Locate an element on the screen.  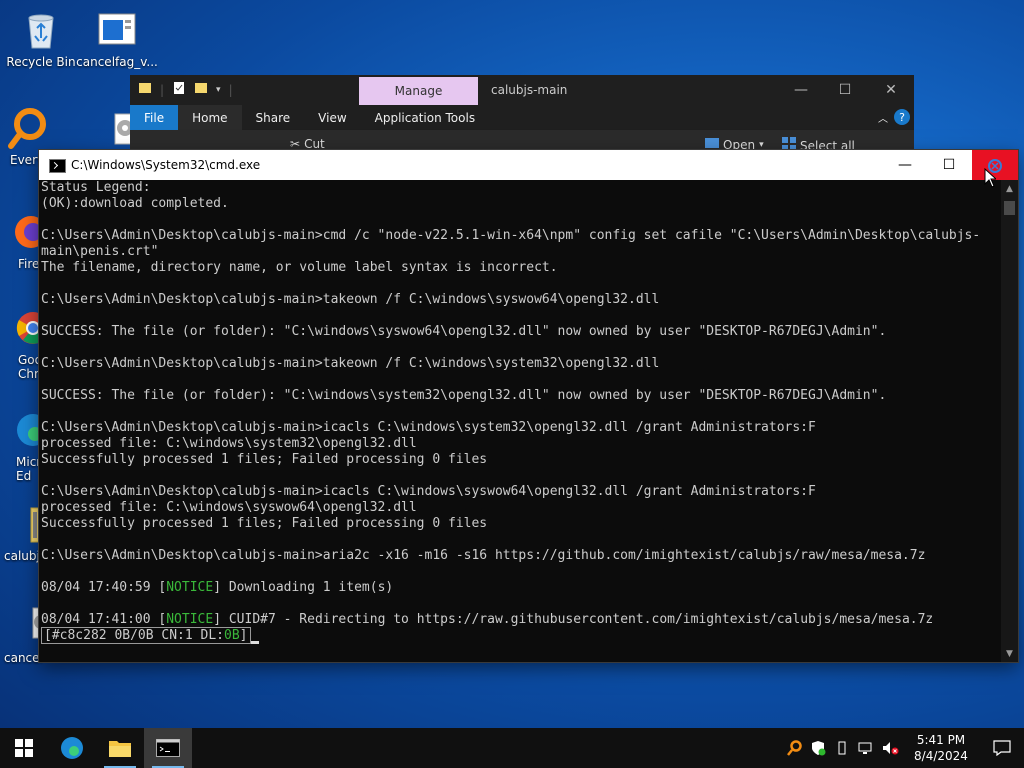
cmd-maximize-button: ☐ is located at coordinates (949, 165).